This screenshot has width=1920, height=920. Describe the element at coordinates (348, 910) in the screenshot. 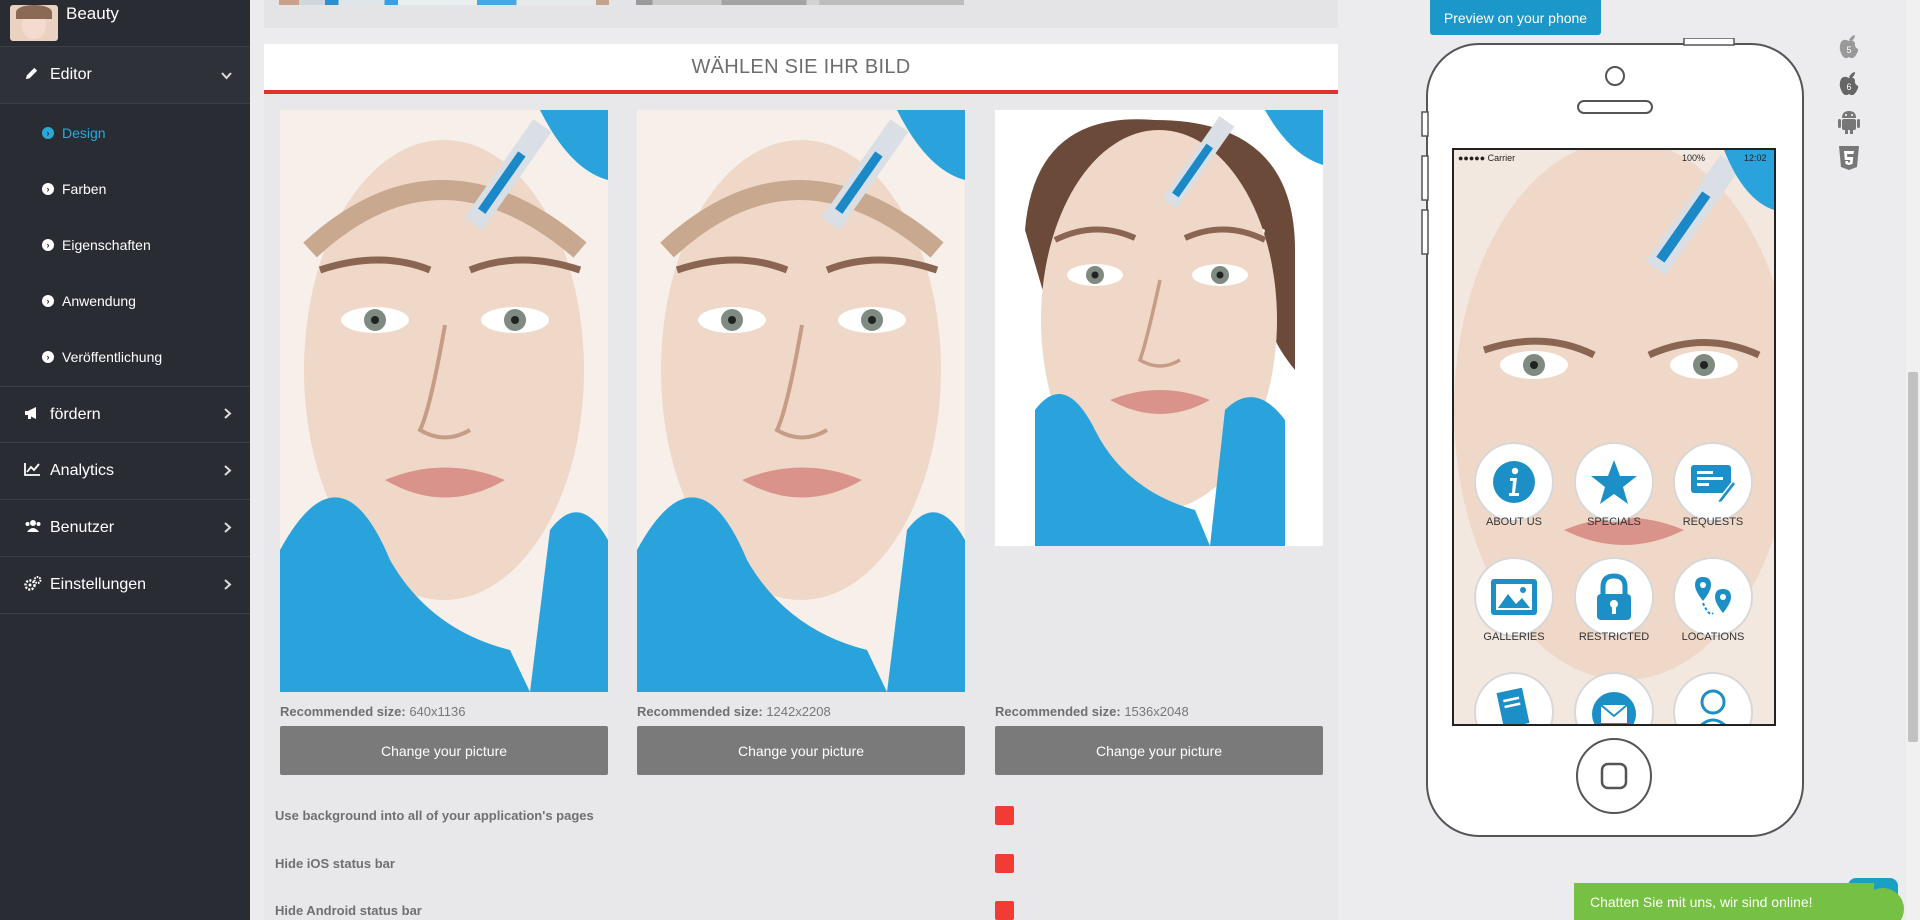

I see `option-label: Hide Android status bar` at that location.